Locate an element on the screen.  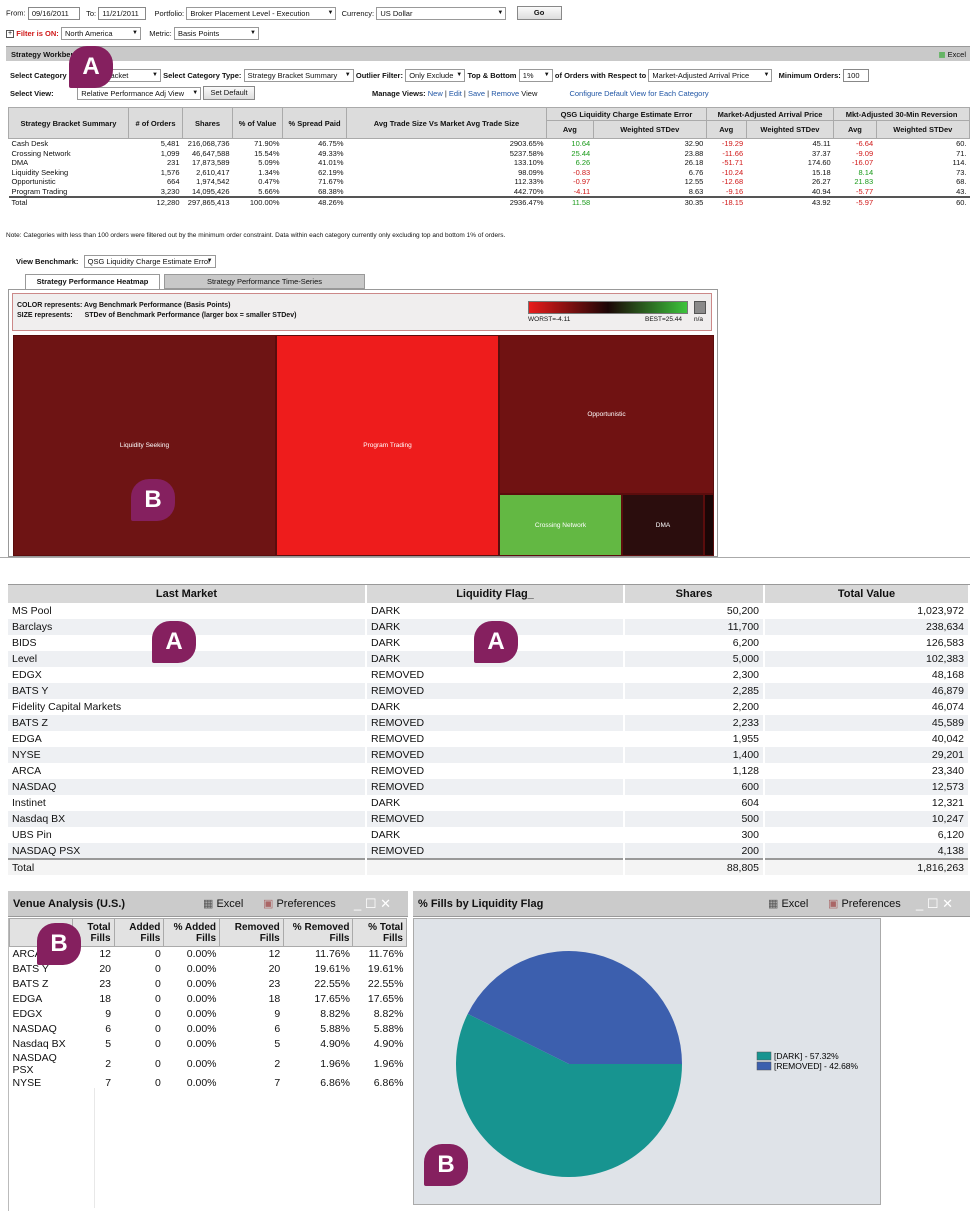
heatmap-tile-liquidity-seeking: Liquidity Seeking is located at coordinates (144, 445).